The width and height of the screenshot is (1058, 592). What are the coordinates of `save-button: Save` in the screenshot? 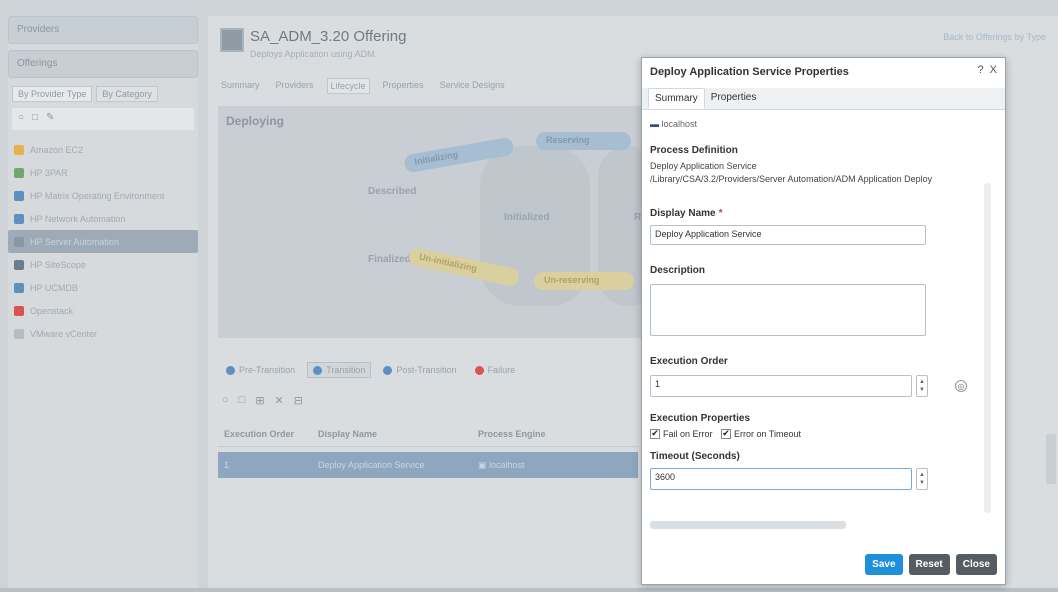 It's located at (884, 564).